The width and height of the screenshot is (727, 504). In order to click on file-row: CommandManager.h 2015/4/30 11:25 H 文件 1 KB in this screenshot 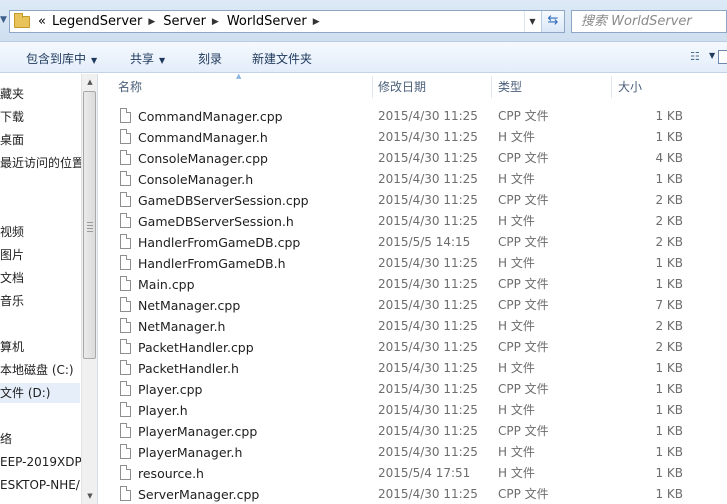, I will do `click(412, 137)`.